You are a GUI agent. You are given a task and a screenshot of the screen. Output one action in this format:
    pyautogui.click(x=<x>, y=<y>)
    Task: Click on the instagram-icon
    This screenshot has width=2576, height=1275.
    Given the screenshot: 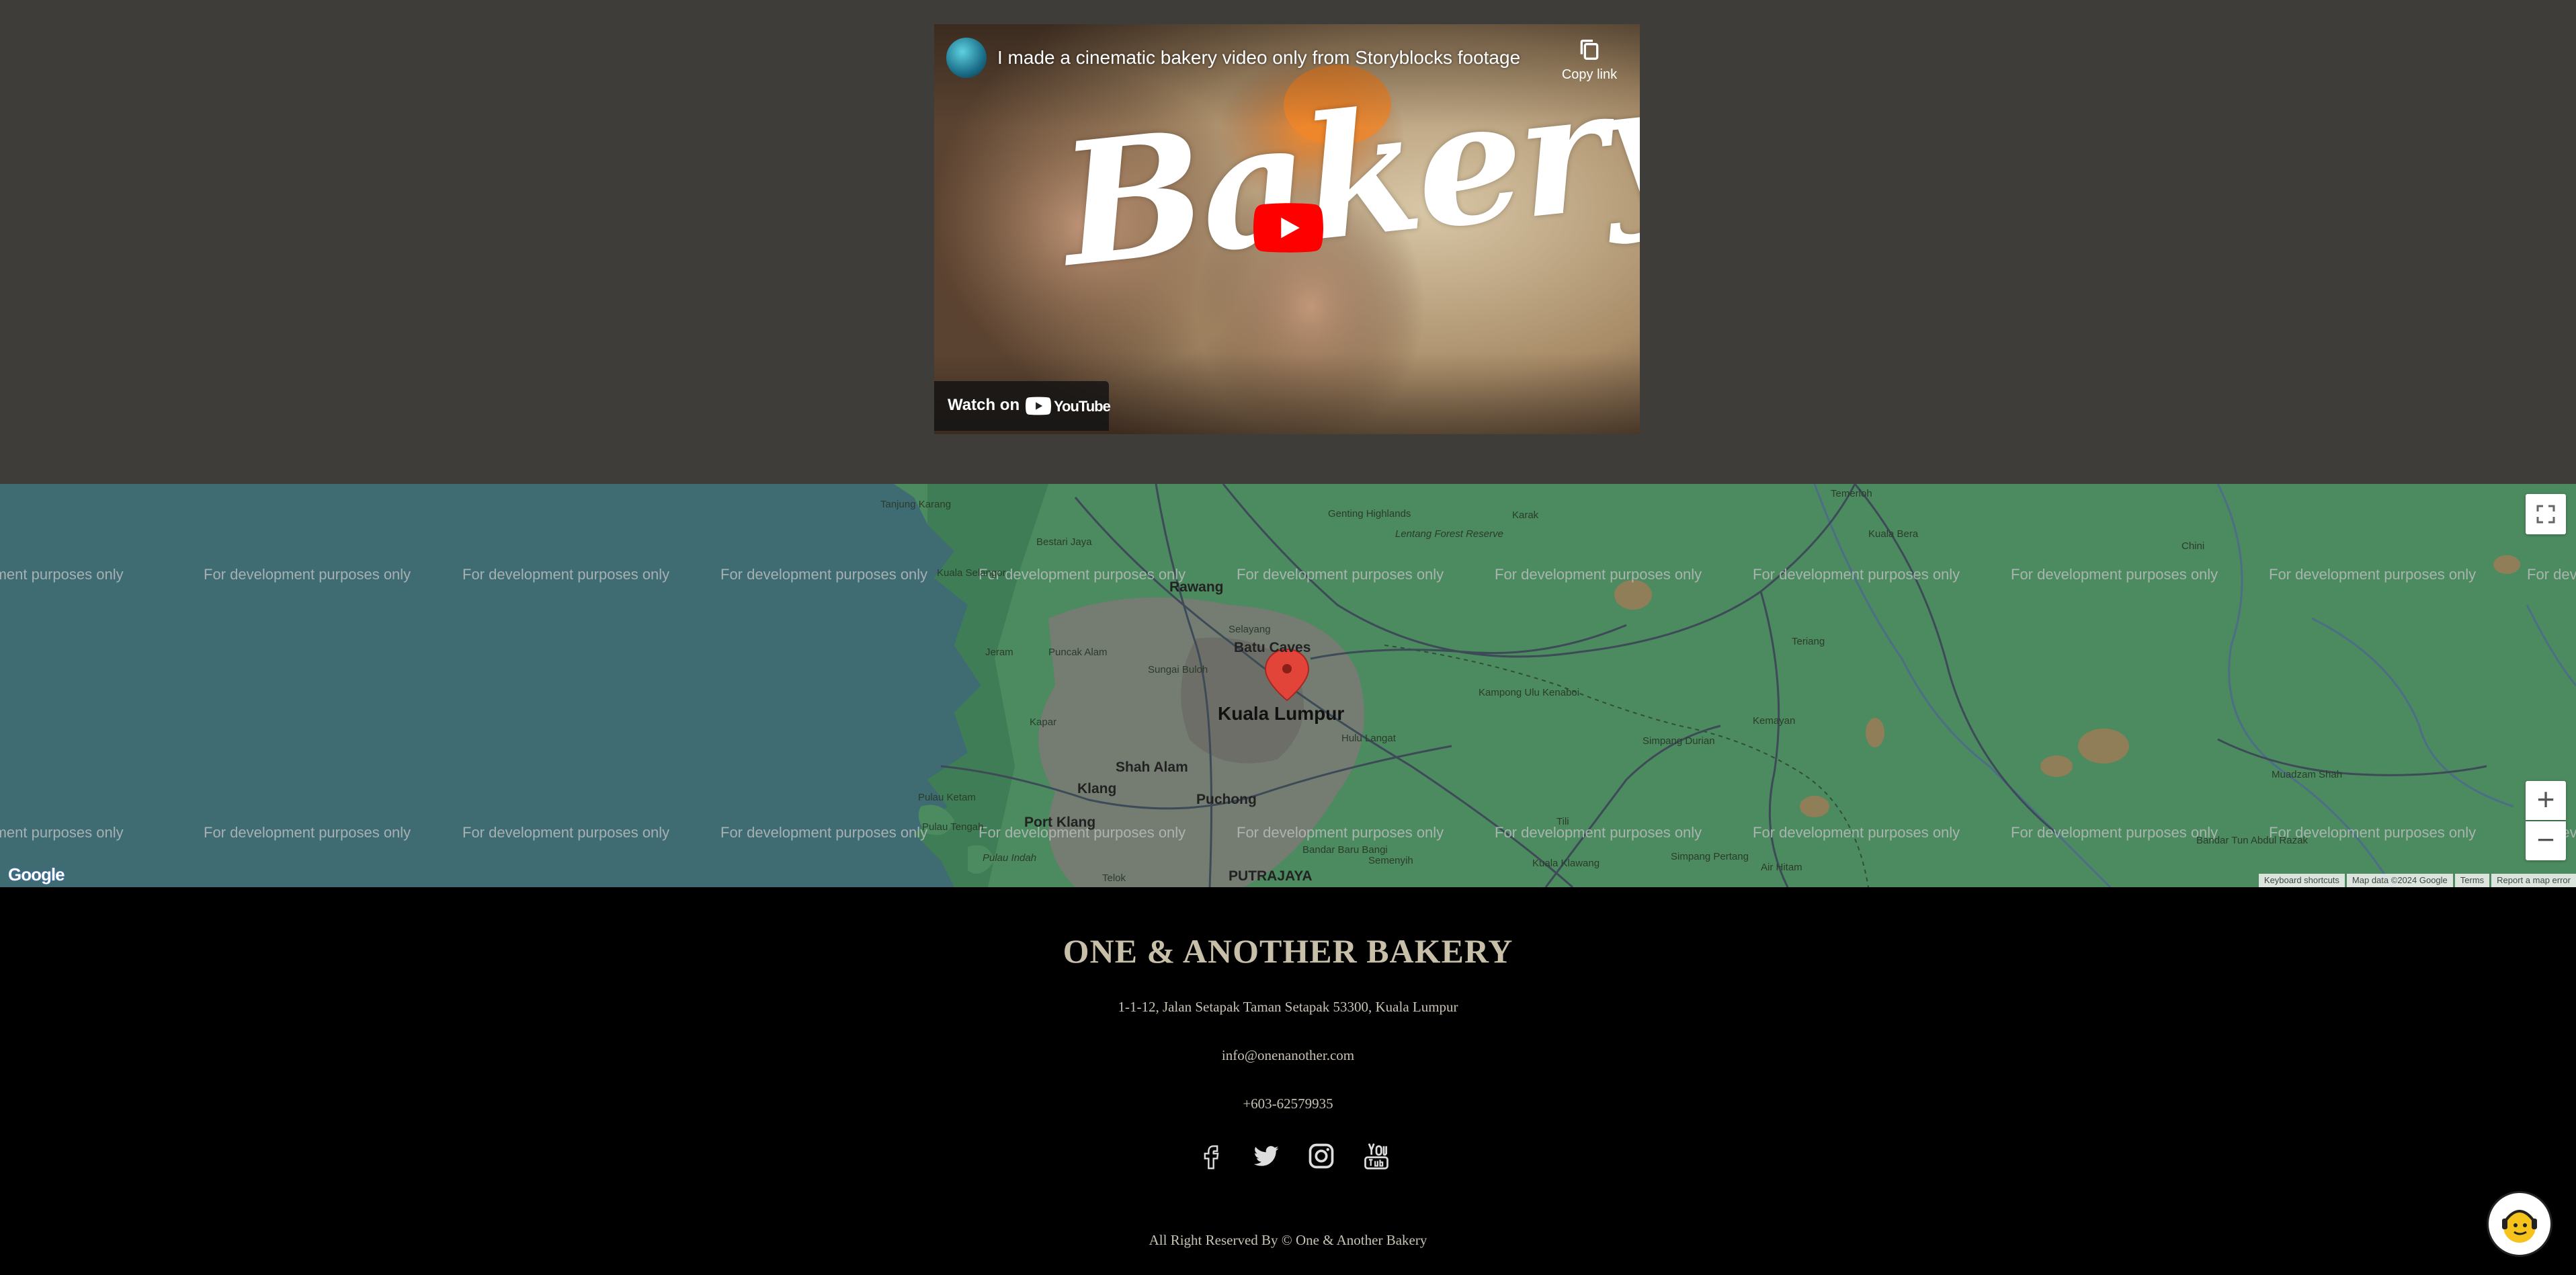 What is the action you would take?
    pyautogui.click(x=1321, y=1156)
    